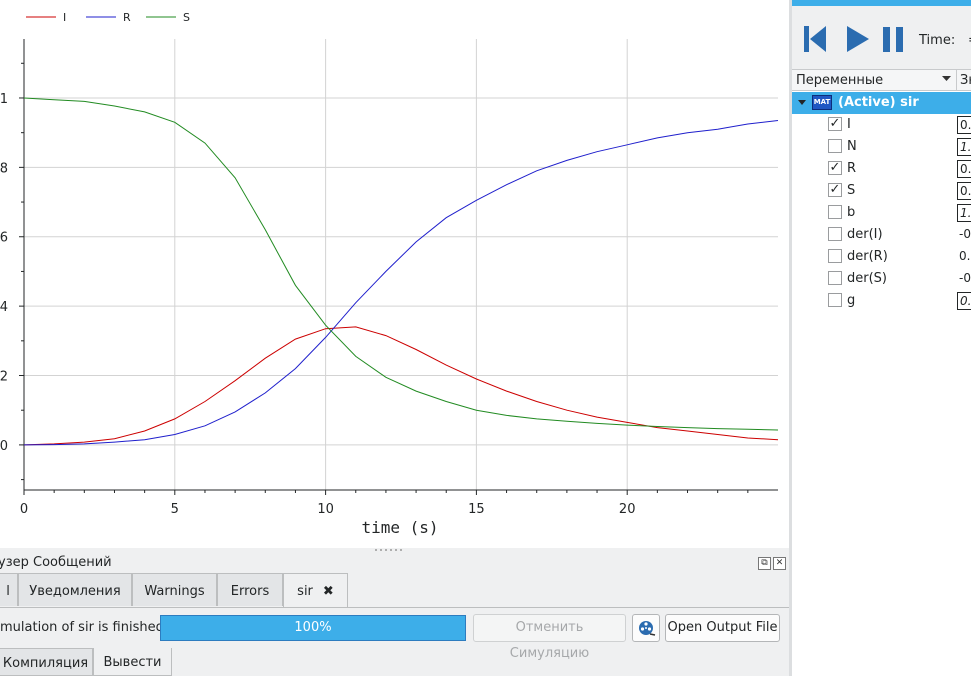  Describe the element at coordinates (849, 124) in the screenshot. I see `variable-name: I` at that location.